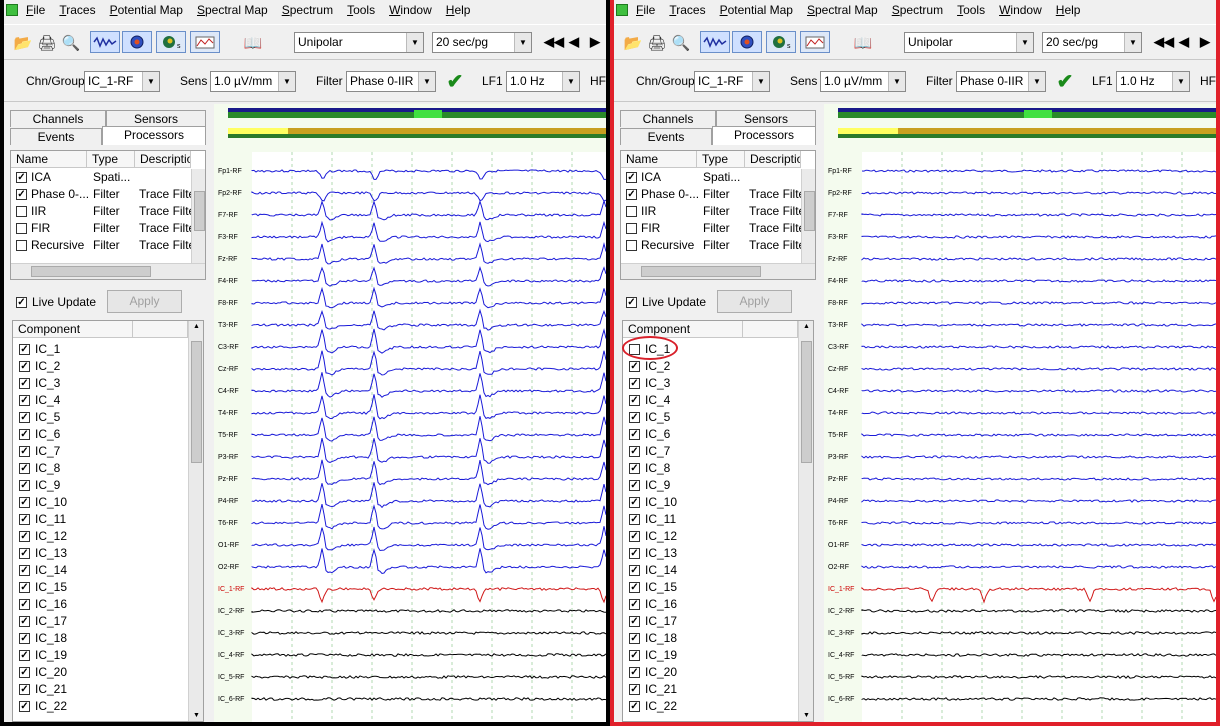 The height and width of the screenshot is (726, 1220). Describe the element at coordinates (49, 159) in the screenshot. I see `column-header-name: Name` at that location.